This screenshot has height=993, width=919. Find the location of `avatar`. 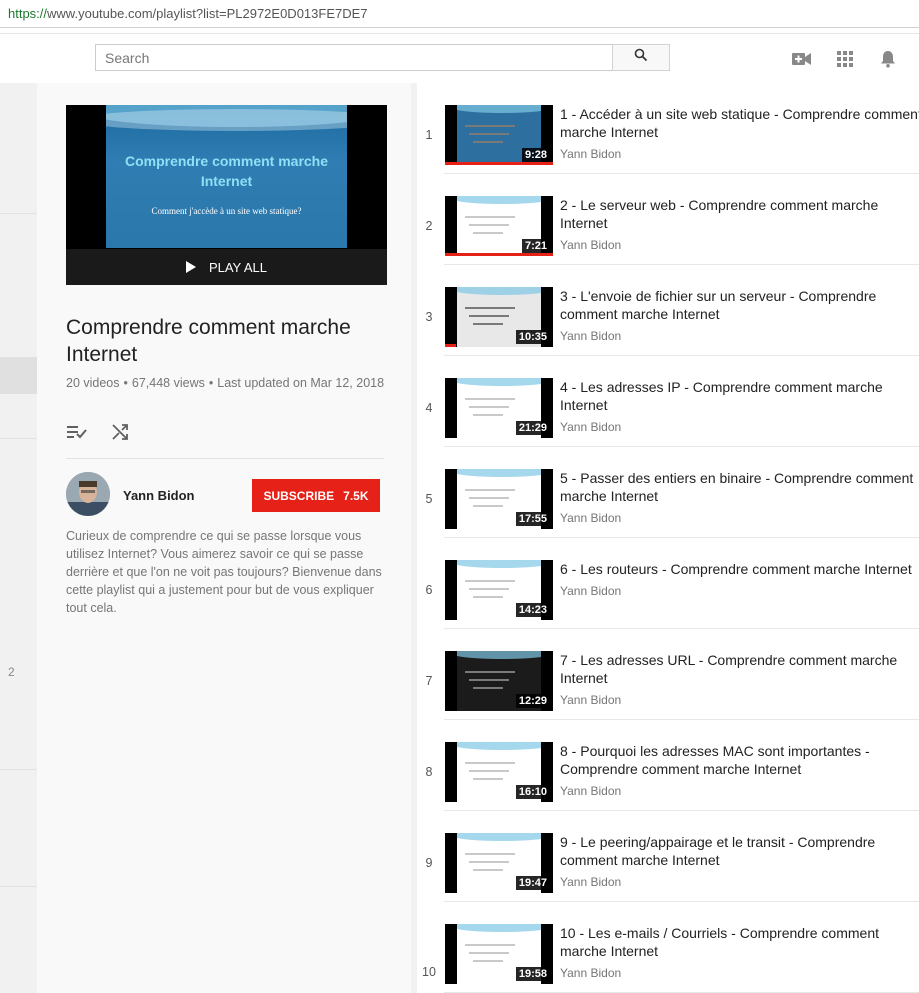

avatar is located at coordinates (88, 494).